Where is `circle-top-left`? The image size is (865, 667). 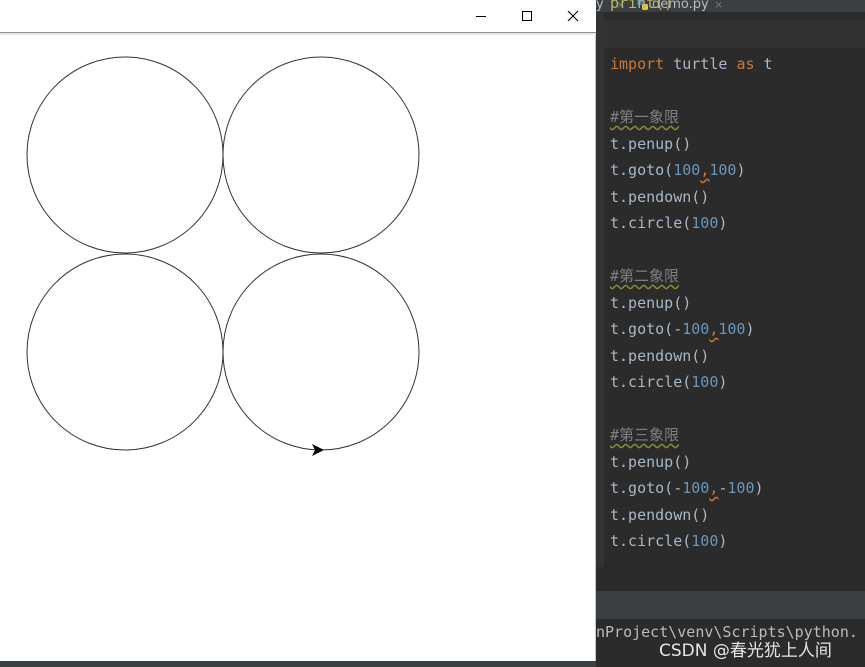 circle-top-left is located at coordinates (125, 155).